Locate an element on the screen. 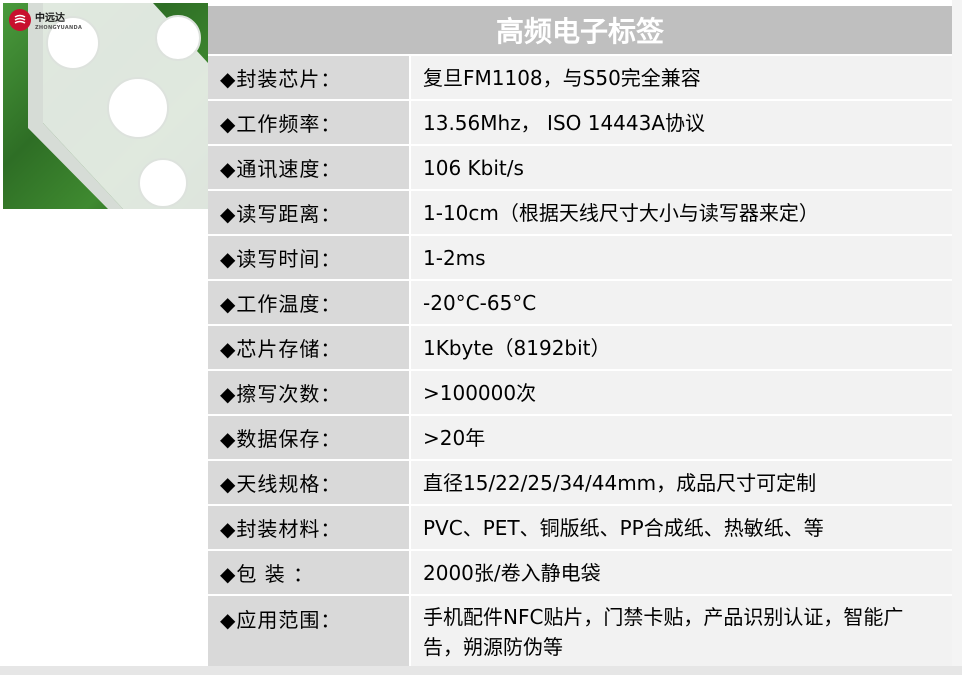 Image resolution: width=962 pixels, height=675 pixels. spec-label: ◆封装芯片： is located at coordinates (309, 77).